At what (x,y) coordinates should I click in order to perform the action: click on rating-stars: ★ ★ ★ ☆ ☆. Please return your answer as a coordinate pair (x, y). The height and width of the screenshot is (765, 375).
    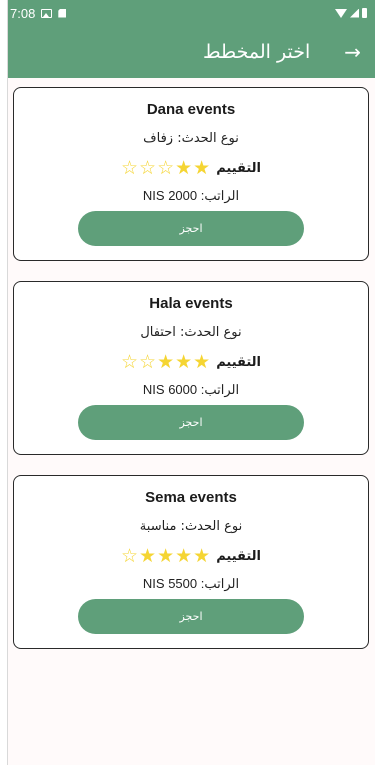
    Looking at the image, I should click on (165, 362).